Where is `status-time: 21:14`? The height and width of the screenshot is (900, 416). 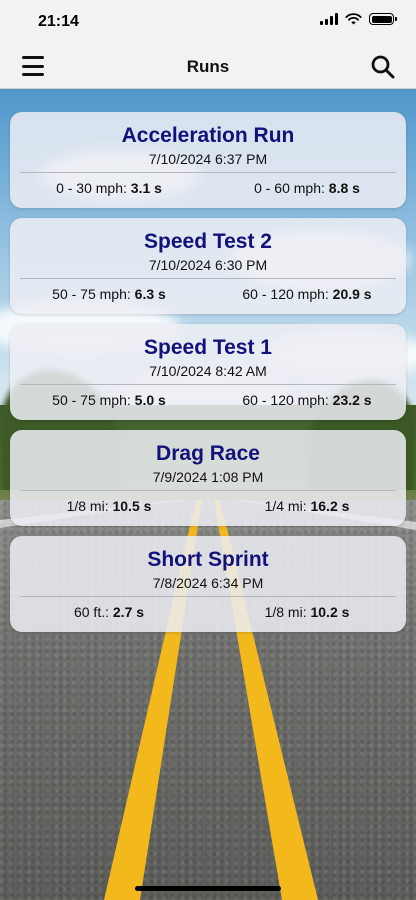 status-time: 21:14 is located at coordinates (58, 21).